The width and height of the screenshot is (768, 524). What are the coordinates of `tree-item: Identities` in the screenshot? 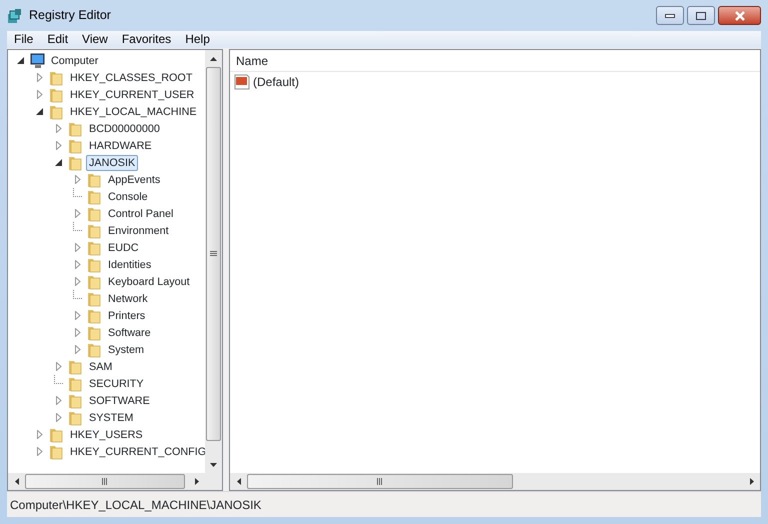 It's located at (129, 264).